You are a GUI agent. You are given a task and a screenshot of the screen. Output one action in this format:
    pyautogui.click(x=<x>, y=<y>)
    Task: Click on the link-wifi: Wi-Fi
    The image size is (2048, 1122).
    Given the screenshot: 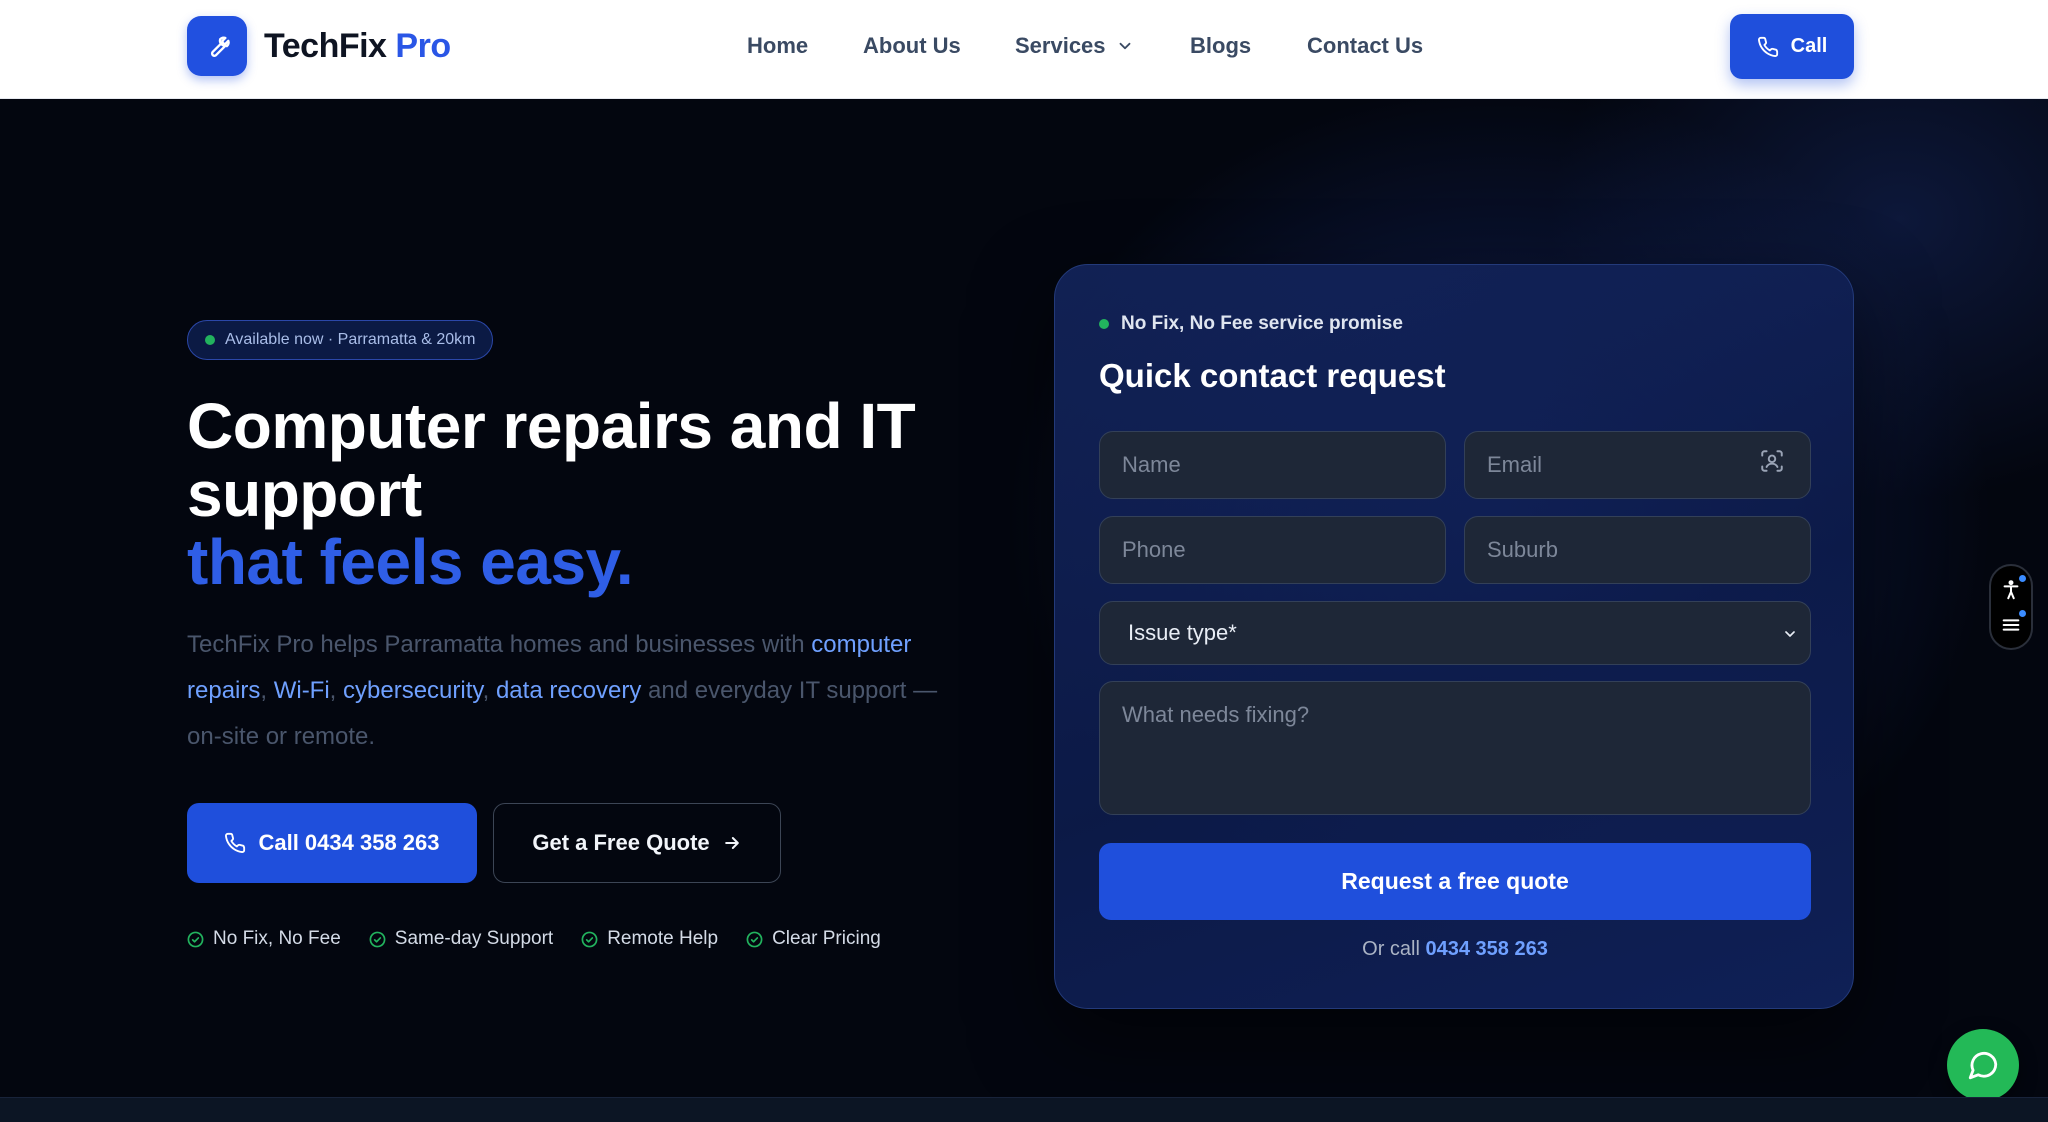 What is the action you would take?
    pyautogui.click(x=302, y=690)
    